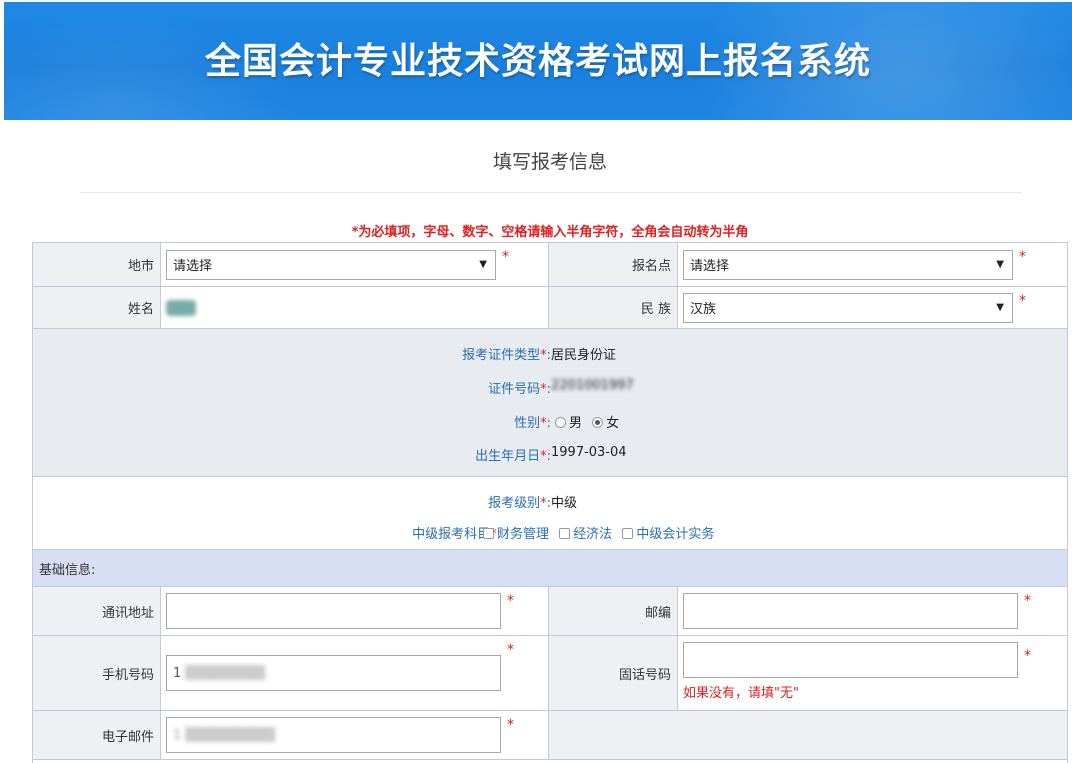 The height and width of the screenshot is (763, 1072). What do you see at coordinates (703, 309) in the screenshot?
I see `ethnicity-select-value: 汉族` at bounding box center [703, 309].